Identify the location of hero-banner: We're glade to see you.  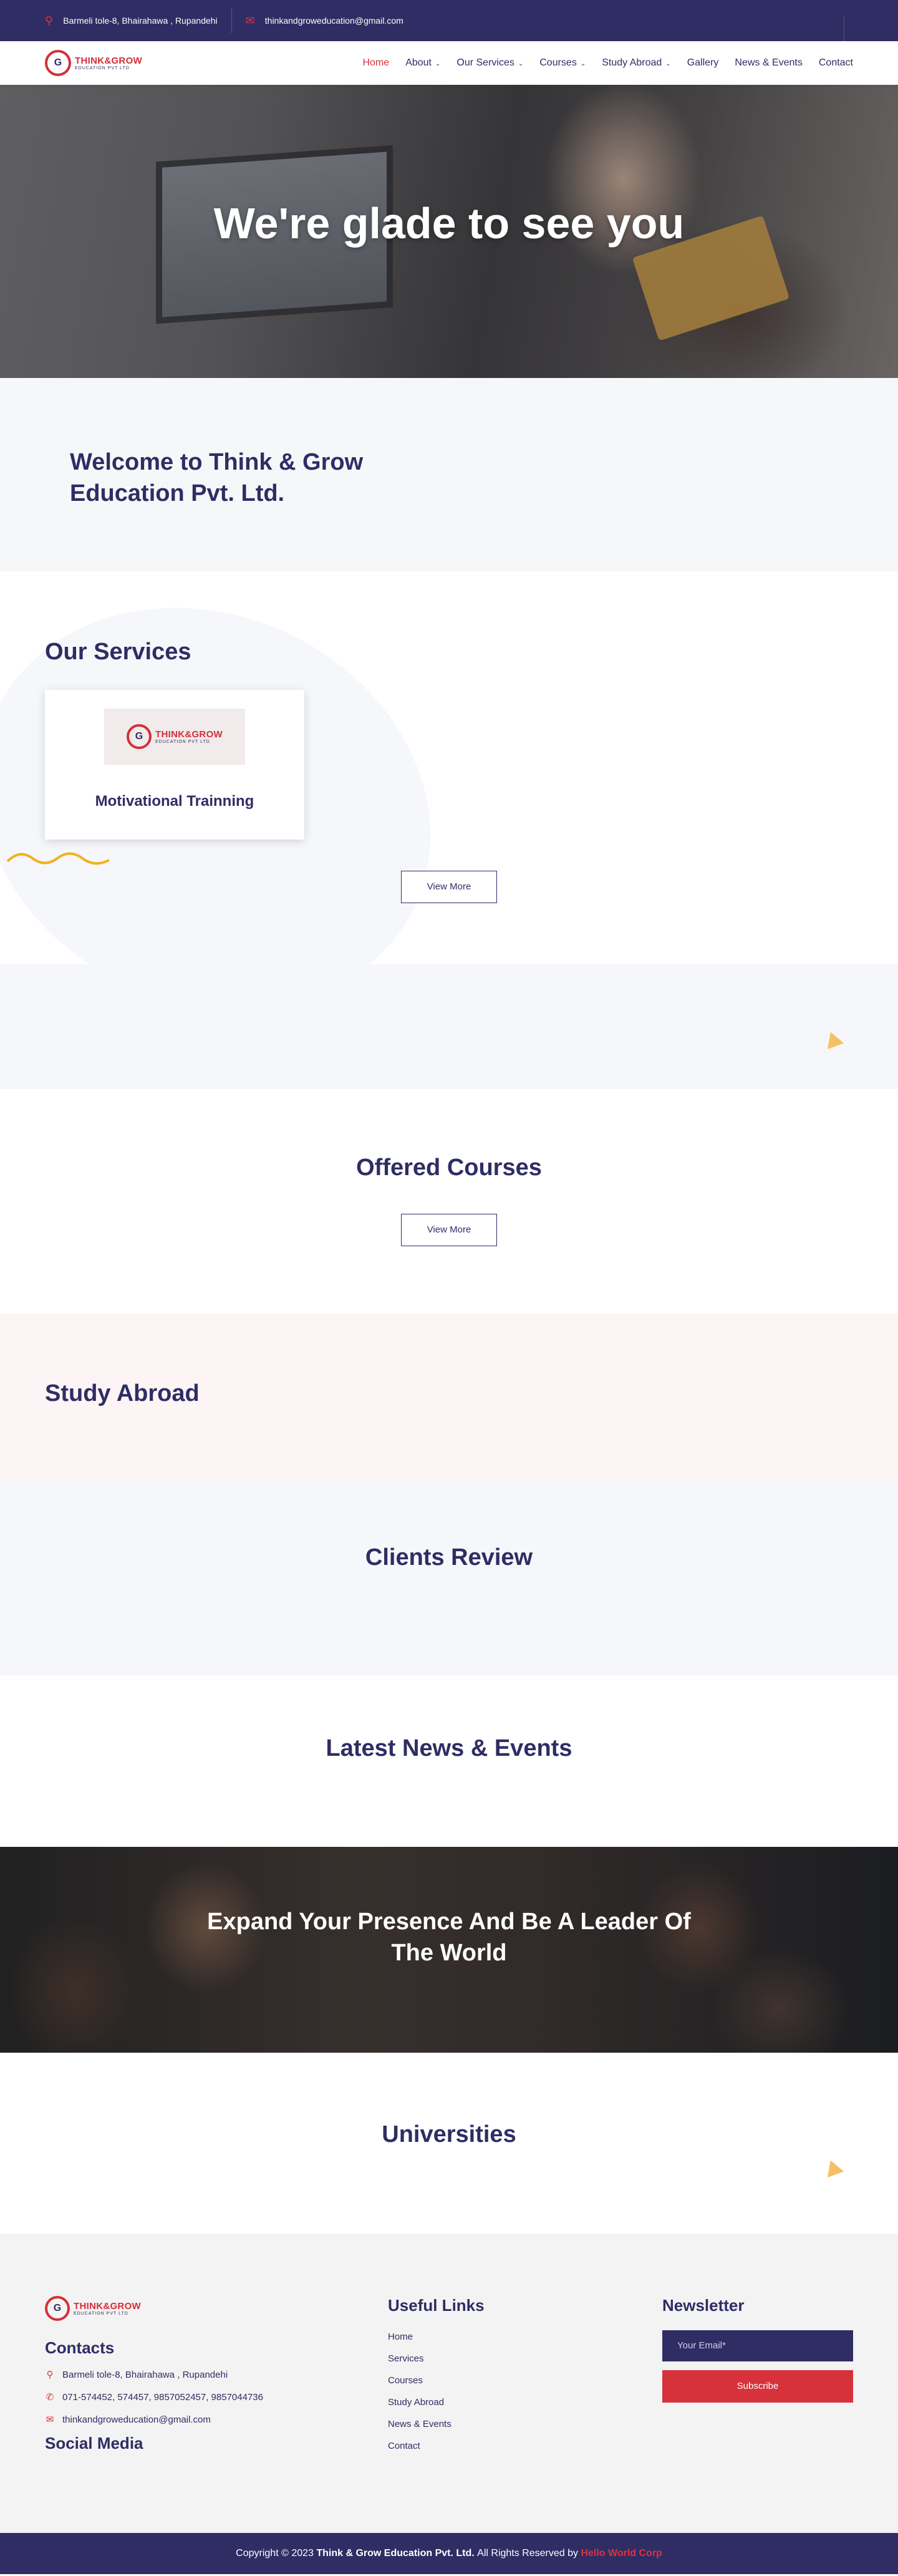
(449, 231).